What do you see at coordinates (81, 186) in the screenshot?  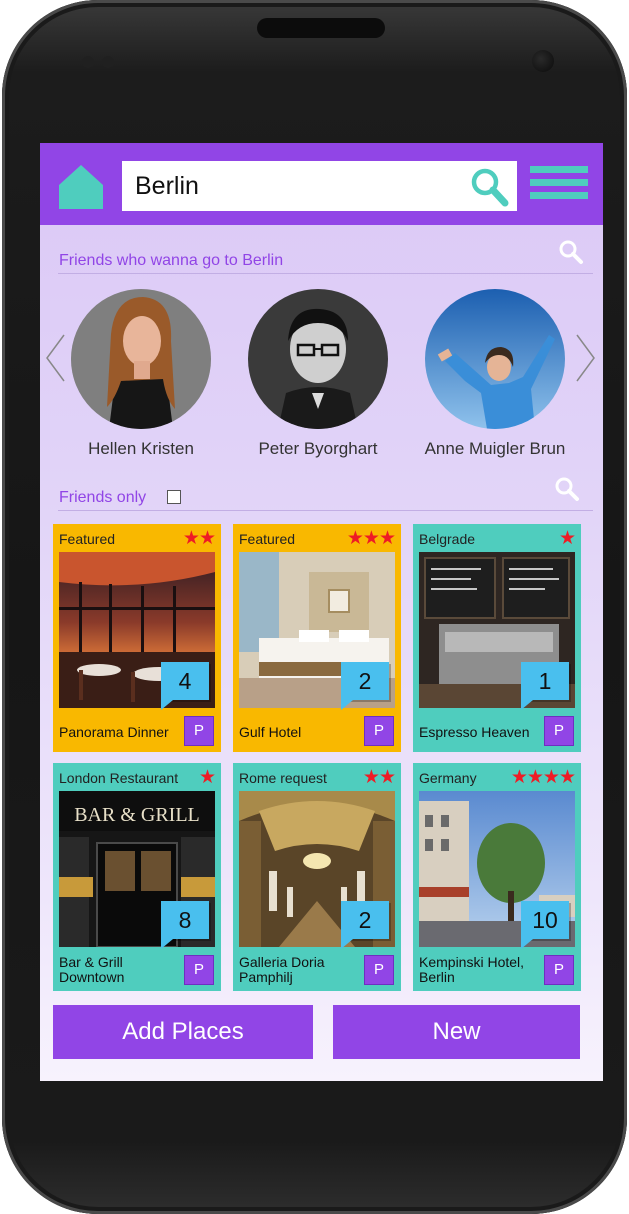 I see `home-icon` at bounding box center [81, 186].